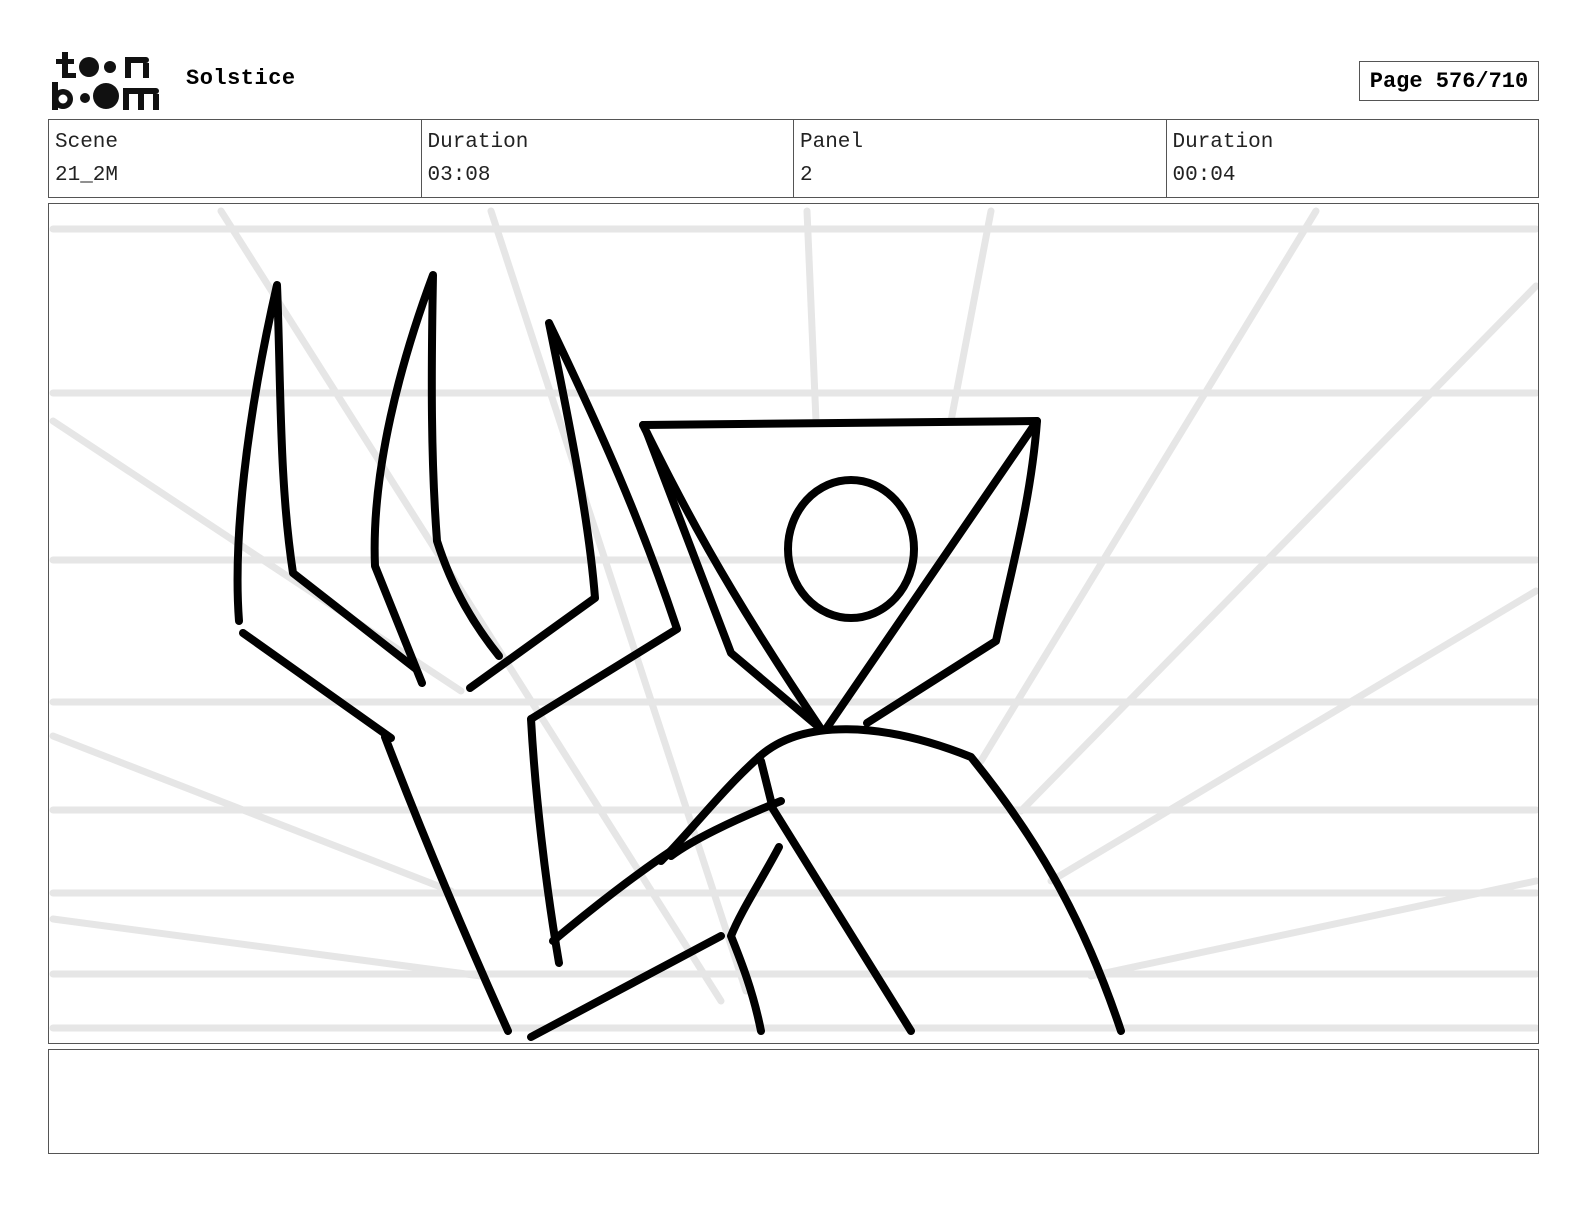  What do you see at coordinates (1353, 158) in the screenshot?
I see `panel-duration-cell: Duration 00:04` at bounding box center [1353, 158].